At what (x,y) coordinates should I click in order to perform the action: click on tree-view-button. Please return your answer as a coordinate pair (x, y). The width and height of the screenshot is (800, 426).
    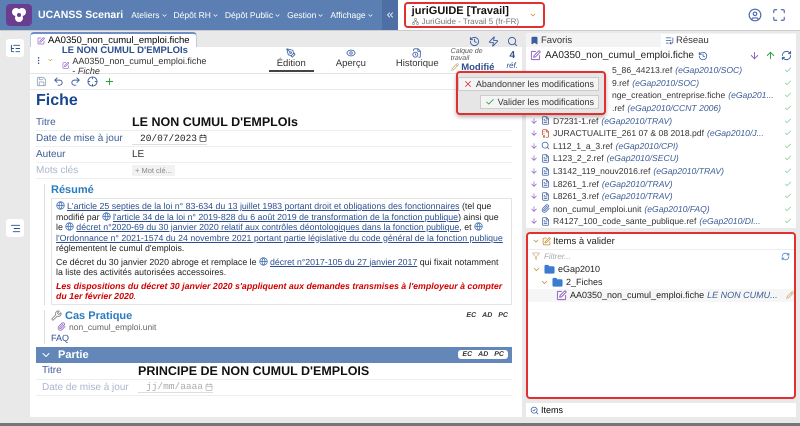
    Looking at the image, I should click on (15, 48).